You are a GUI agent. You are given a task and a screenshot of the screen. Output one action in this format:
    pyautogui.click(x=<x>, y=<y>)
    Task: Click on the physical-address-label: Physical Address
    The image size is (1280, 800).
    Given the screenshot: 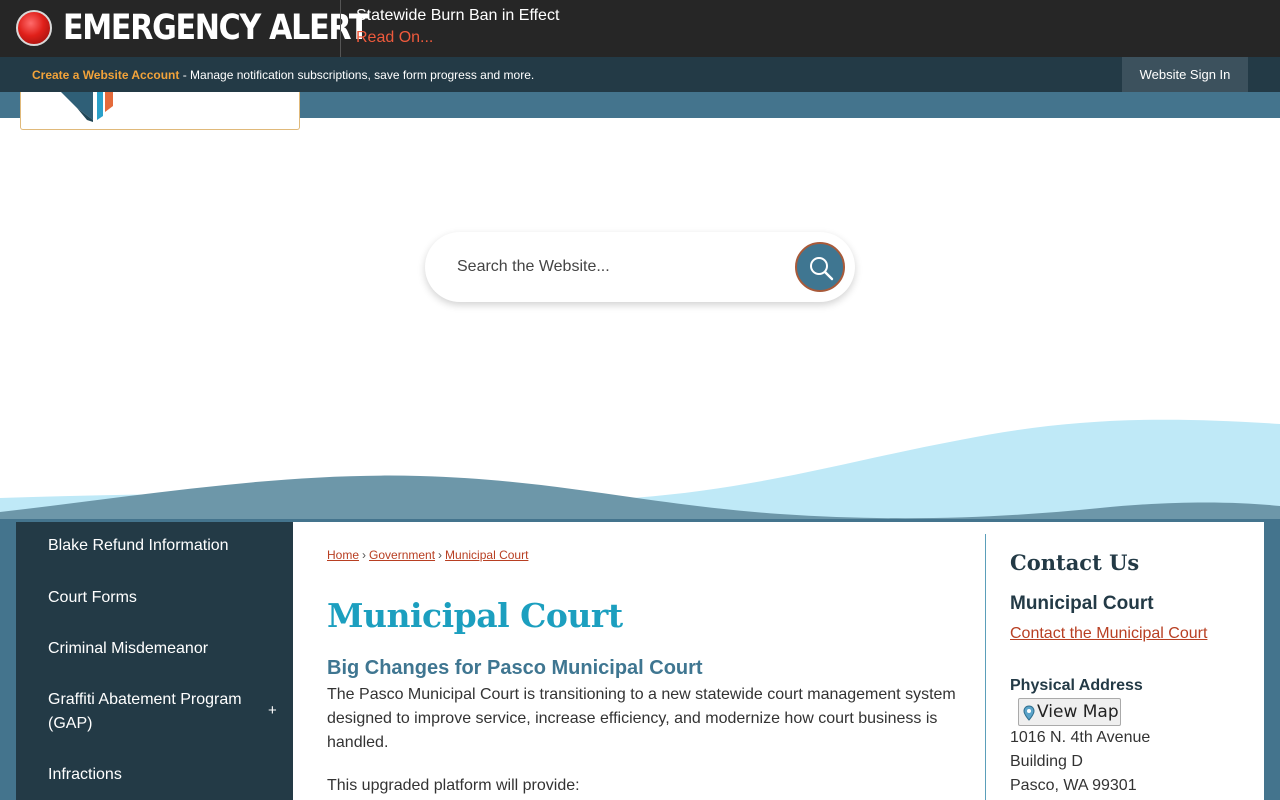 What is the action you would take?
    pyautogui.click(x=1076, y=685)
    